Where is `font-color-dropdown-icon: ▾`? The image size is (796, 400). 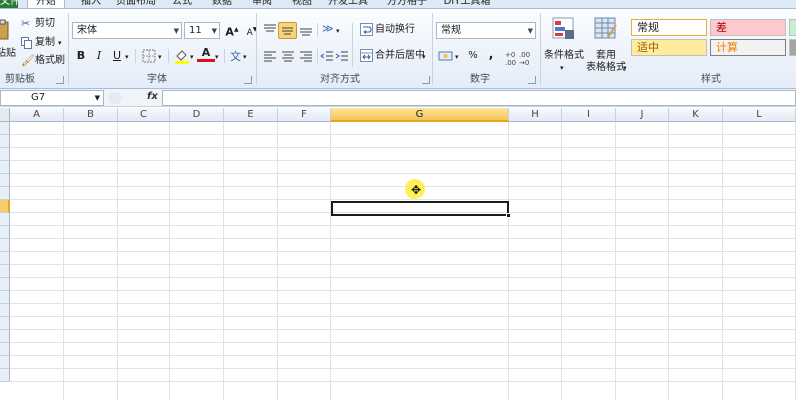
font-color-dropdown-icon: ▾ is located at coordinates (217, 57).